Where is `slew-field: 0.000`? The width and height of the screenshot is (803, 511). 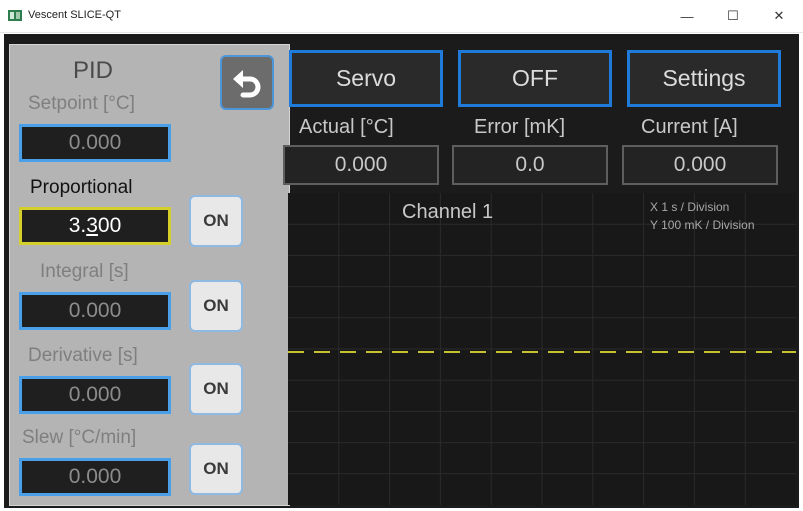
slew-field: 0.000 is located at coordinates (95, 477).